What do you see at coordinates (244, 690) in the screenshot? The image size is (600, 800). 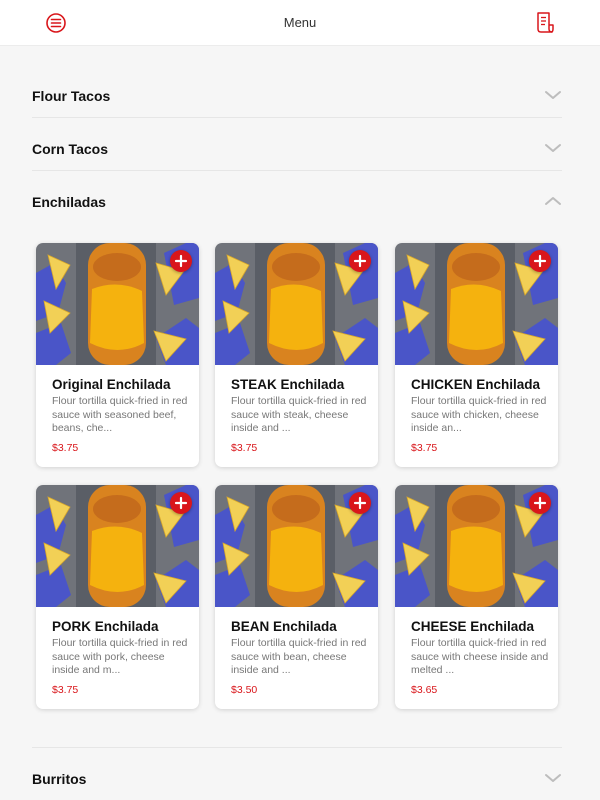 I see `item-price: $3.50` at bounding box center [244, 690].